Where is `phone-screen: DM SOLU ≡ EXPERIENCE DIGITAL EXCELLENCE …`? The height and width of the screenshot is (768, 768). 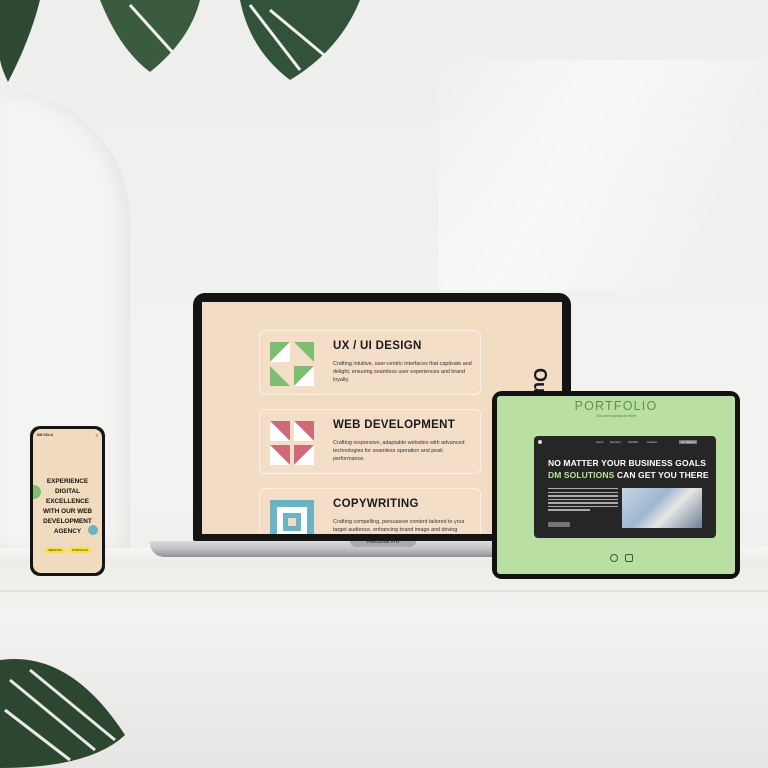 phone-screen: DM SOLU ≡ EXPERIENCE DIGITAL EXCELLENCE … is located at coordinates (67, 501).